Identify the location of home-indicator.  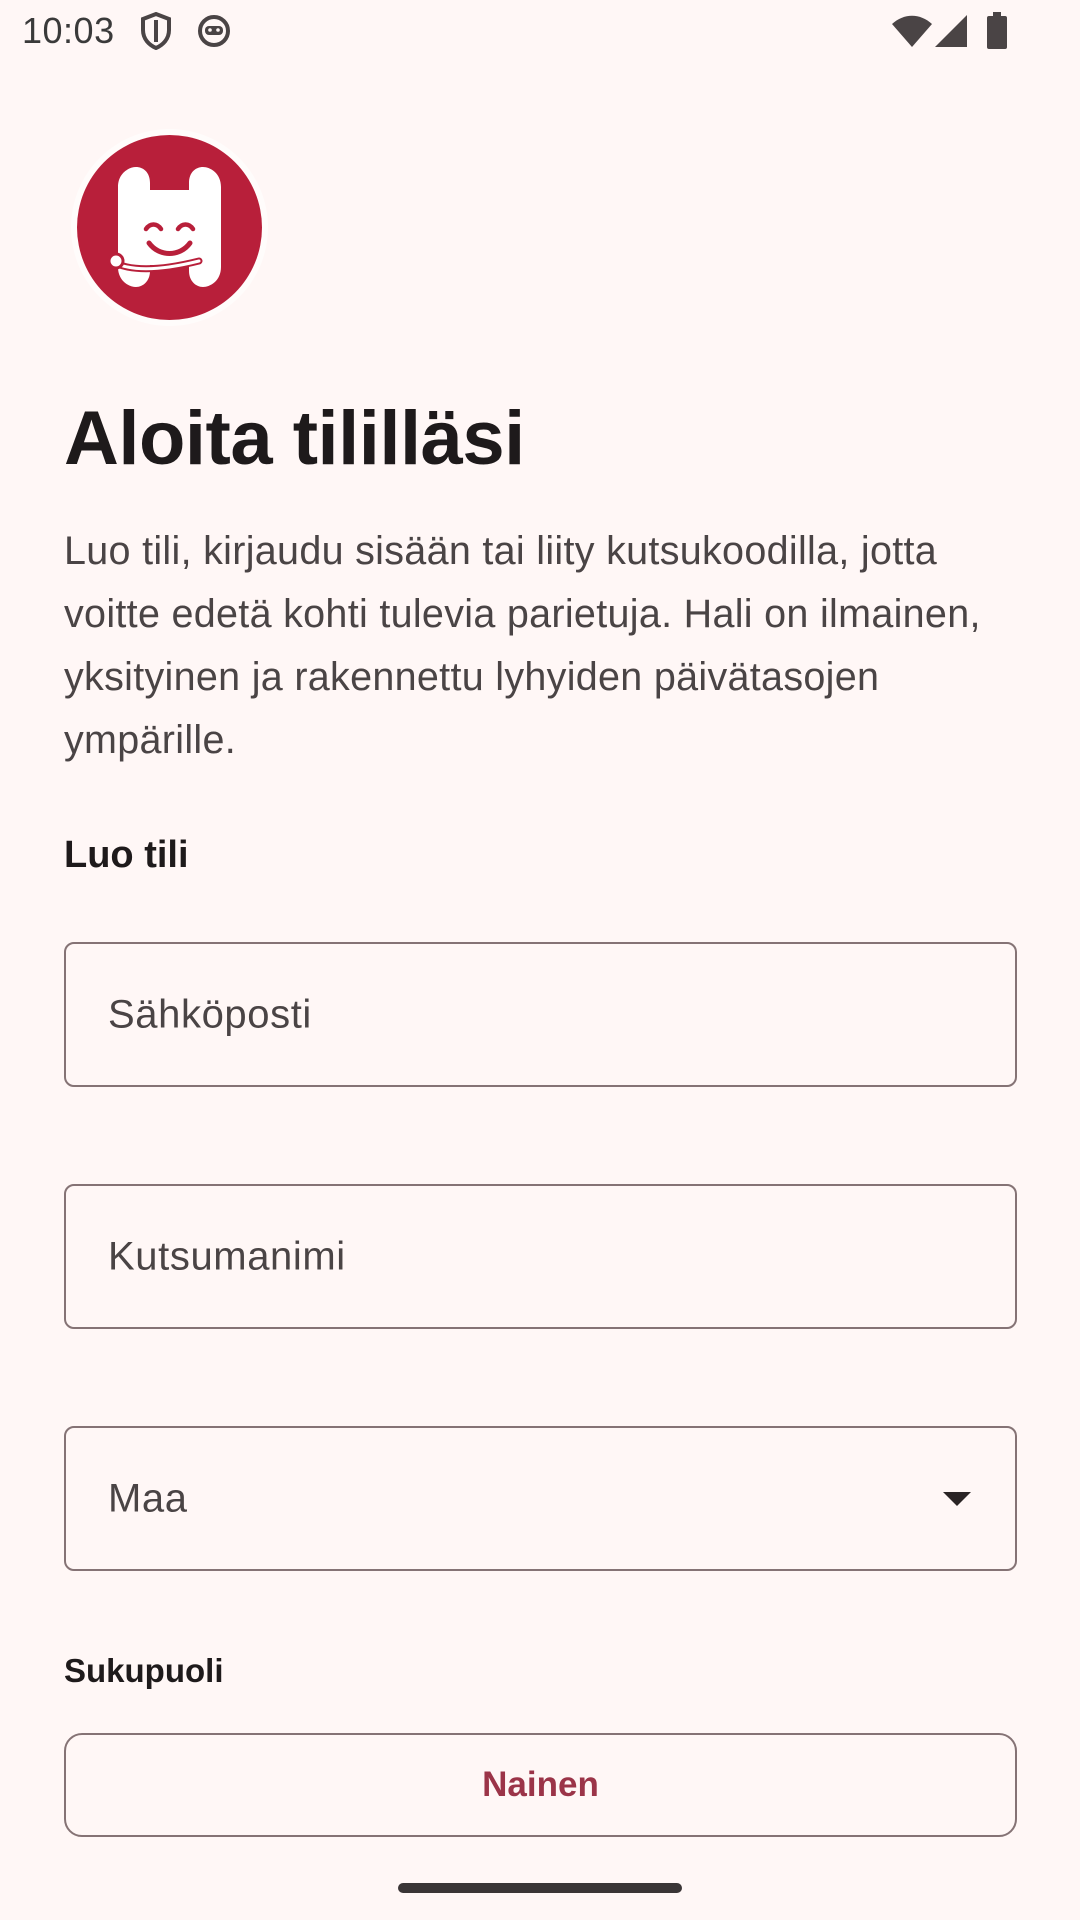
(540, 1888).